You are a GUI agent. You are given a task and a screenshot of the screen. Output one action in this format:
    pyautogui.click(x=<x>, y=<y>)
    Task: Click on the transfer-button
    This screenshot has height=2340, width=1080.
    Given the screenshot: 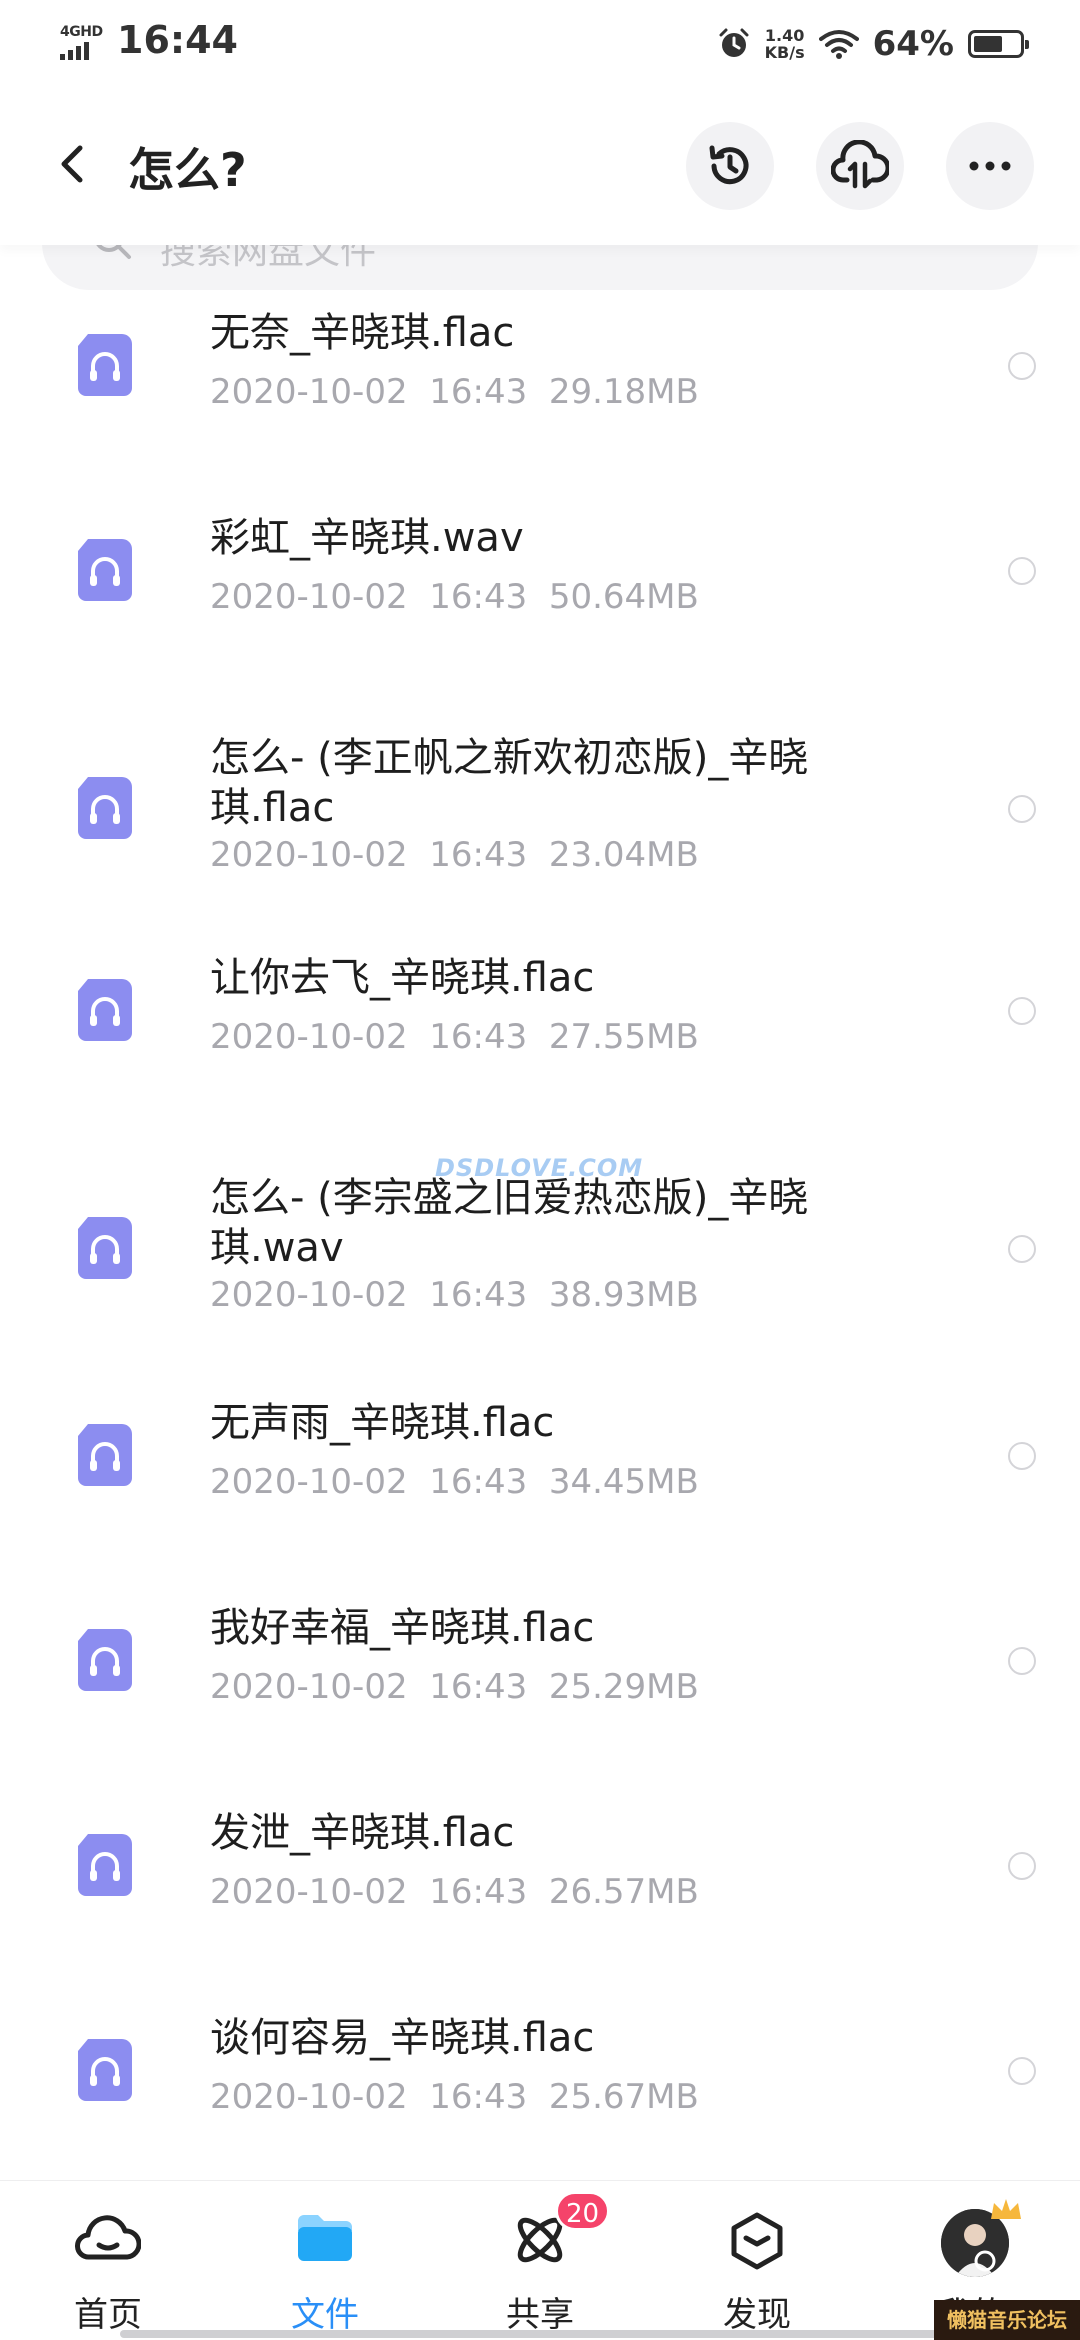 What is the action you would take?
    pyautogui.click(x=860, y=166)
    